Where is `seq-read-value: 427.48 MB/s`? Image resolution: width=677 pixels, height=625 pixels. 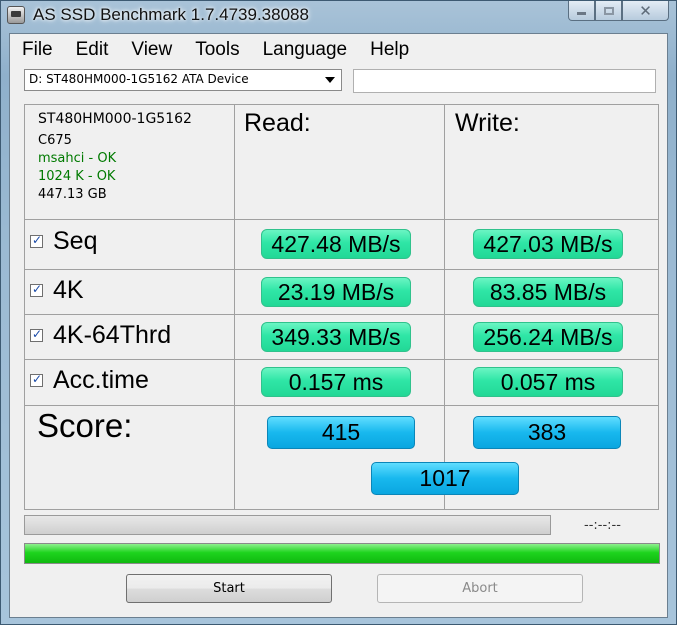 seq-read-value: 427.48 MB/s is located at coordinates (336, 244).